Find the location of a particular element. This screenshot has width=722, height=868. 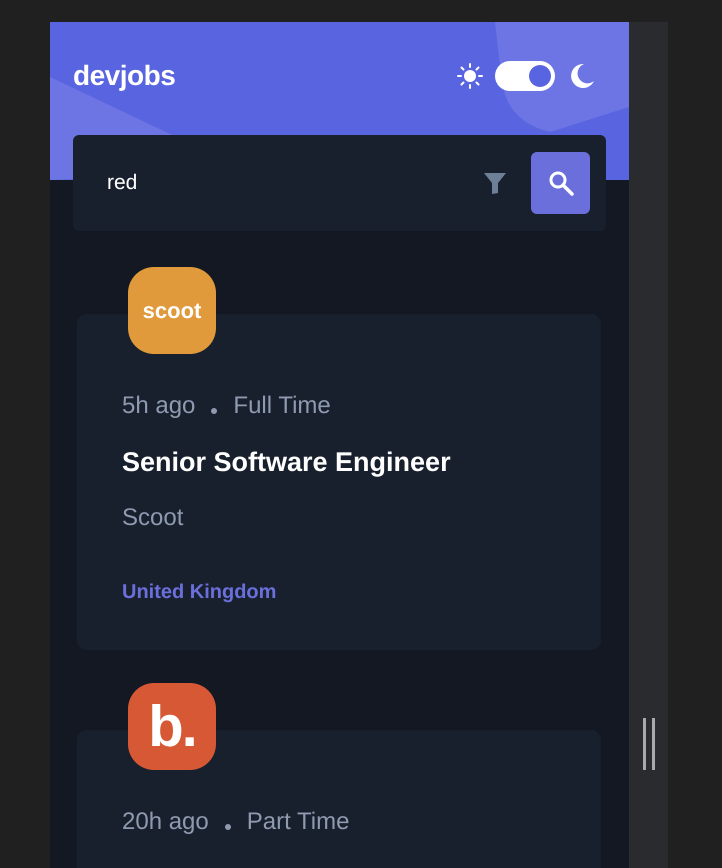

search-button is located at coordinates (560, 183).